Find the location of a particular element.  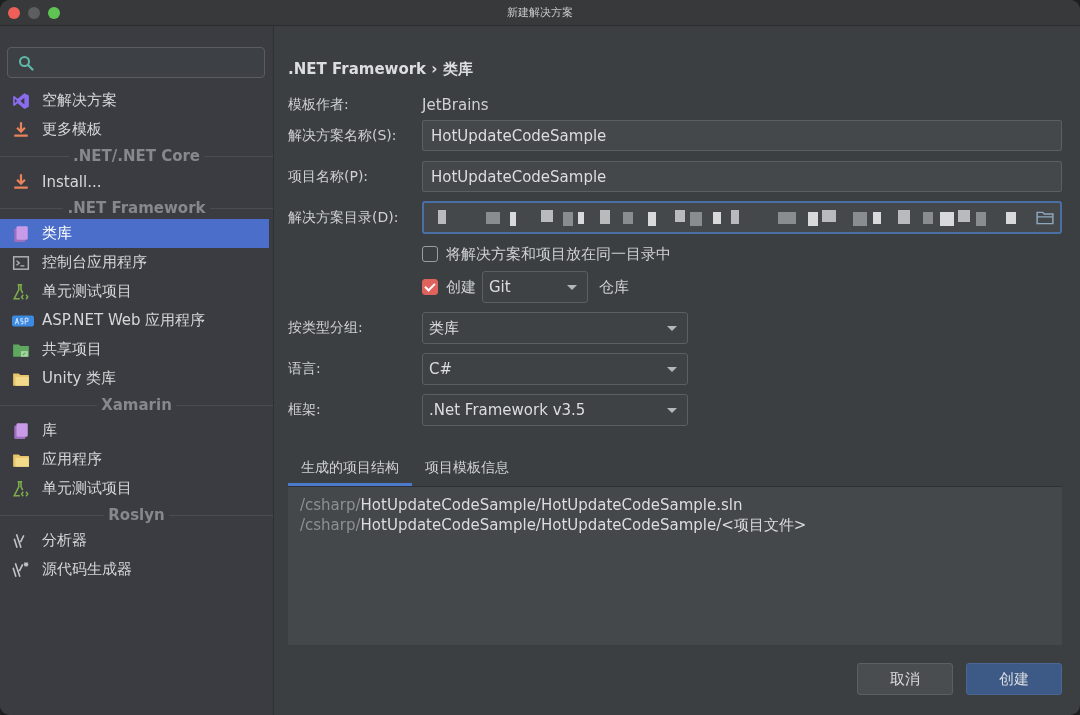

path-line: /csharp/HotUpdateCodeSample/HotUpdateCodeSample.sln is located at coordinates (522, 505).